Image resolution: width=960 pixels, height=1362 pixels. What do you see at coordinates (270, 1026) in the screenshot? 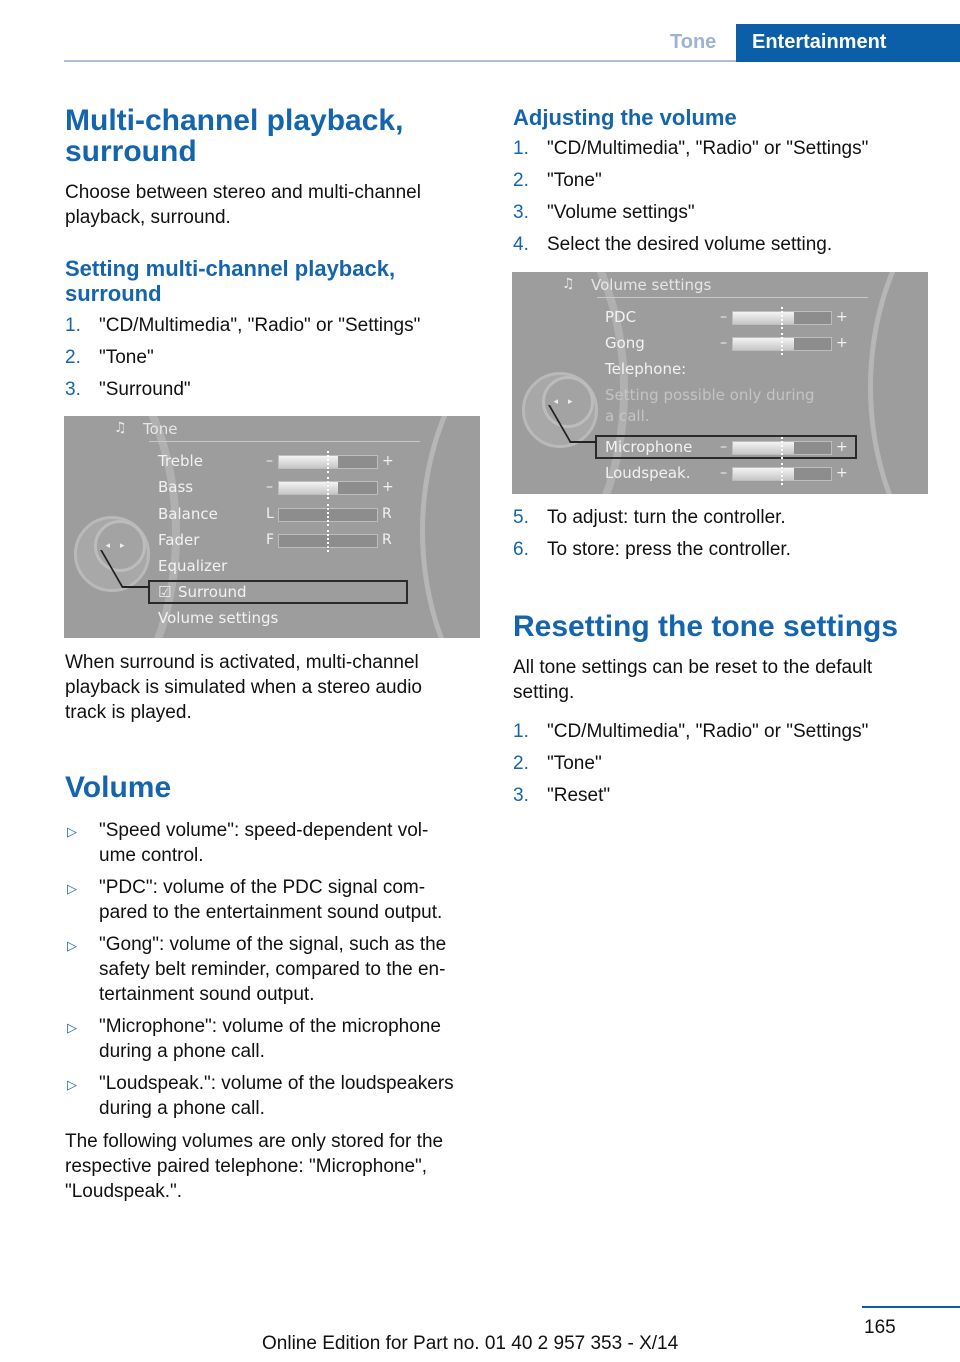
I see `bullet-line: "Microphone": volume of the microphone` at bounding box center [270, 1026].